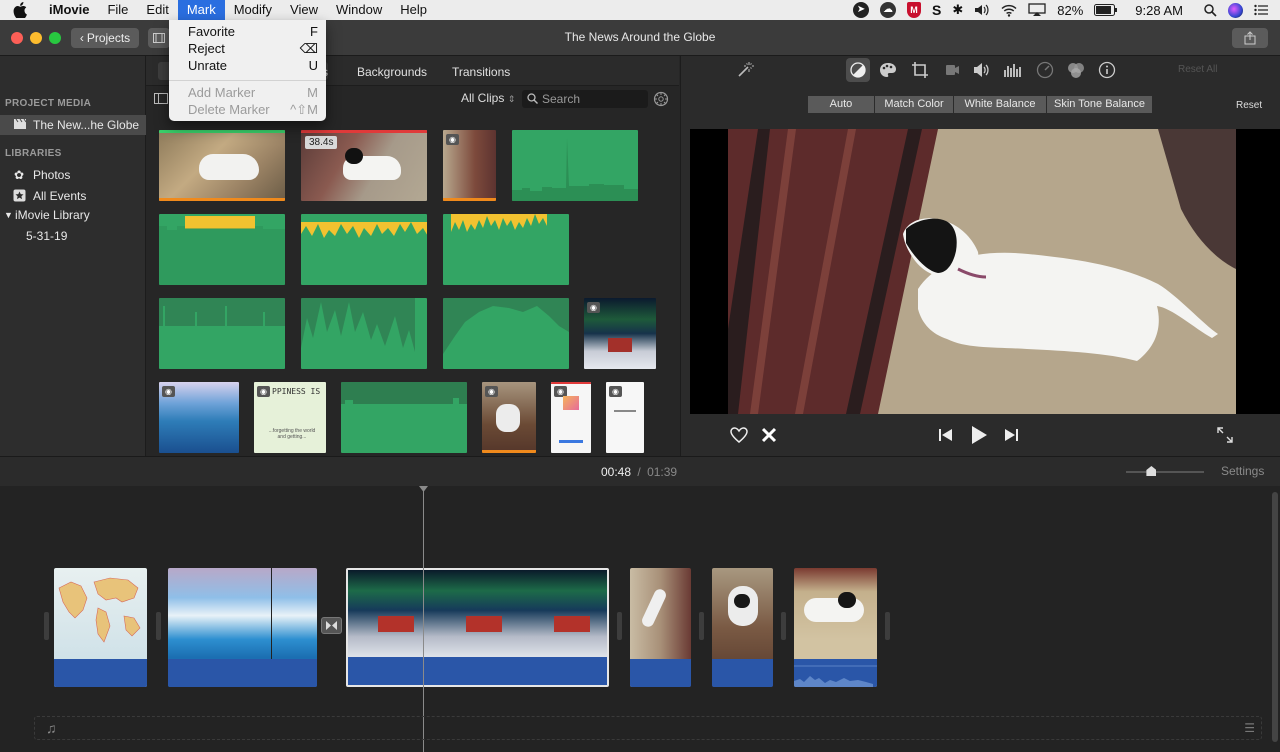  What do you see at coordinates (858, 70) in the screenshot?
I see `color-balance-button` at bounding box center [858, 70].